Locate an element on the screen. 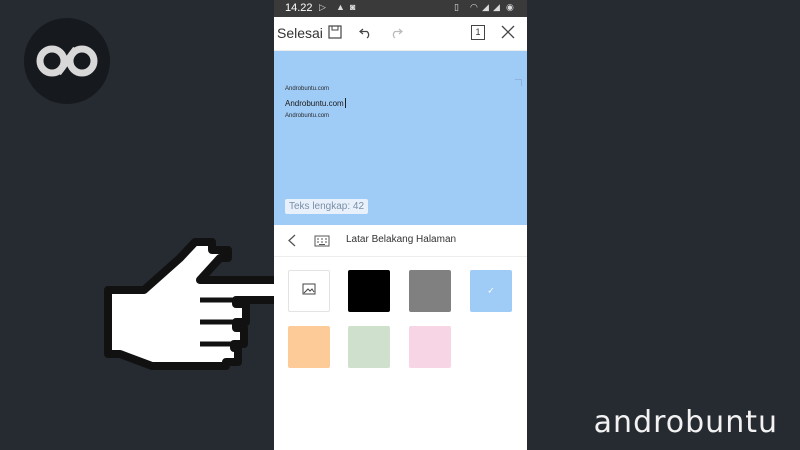 Image resolution: width=800 pixels, height=450 pixels. corner-marker is located at coordinates (518, 82).